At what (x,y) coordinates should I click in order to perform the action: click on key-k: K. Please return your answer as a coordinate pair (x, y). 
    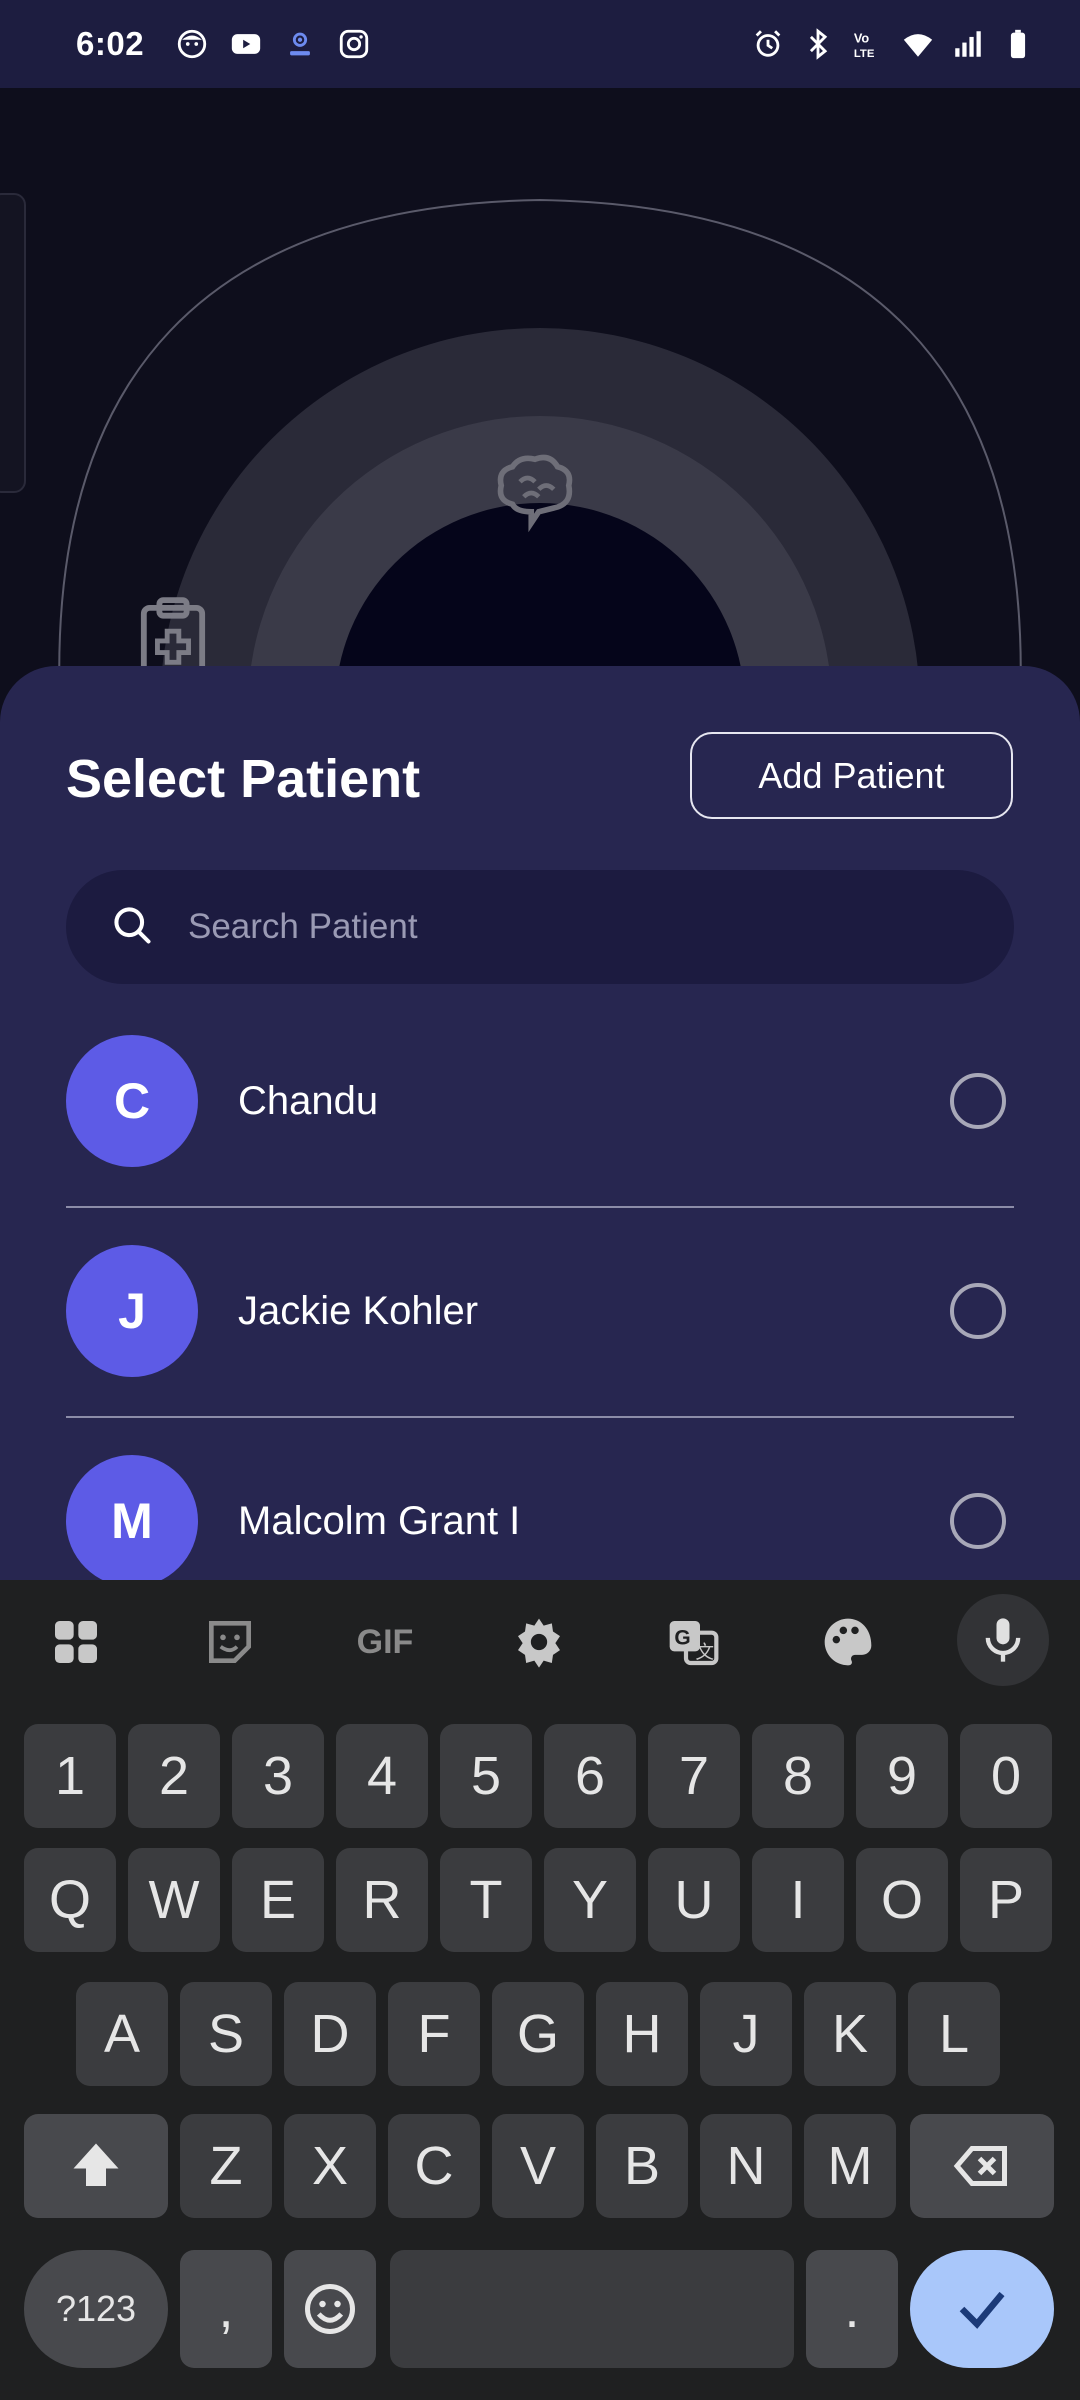
    Looking at the image, I should click on (850, 2034).